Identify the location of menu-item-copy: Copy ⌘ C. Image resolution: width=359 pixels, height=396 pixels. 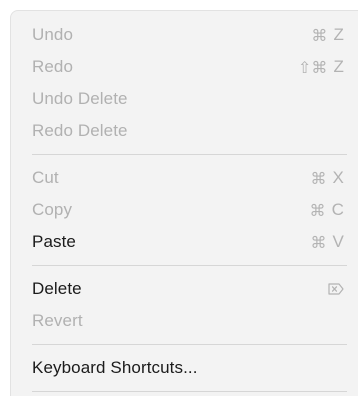
(184, 210).